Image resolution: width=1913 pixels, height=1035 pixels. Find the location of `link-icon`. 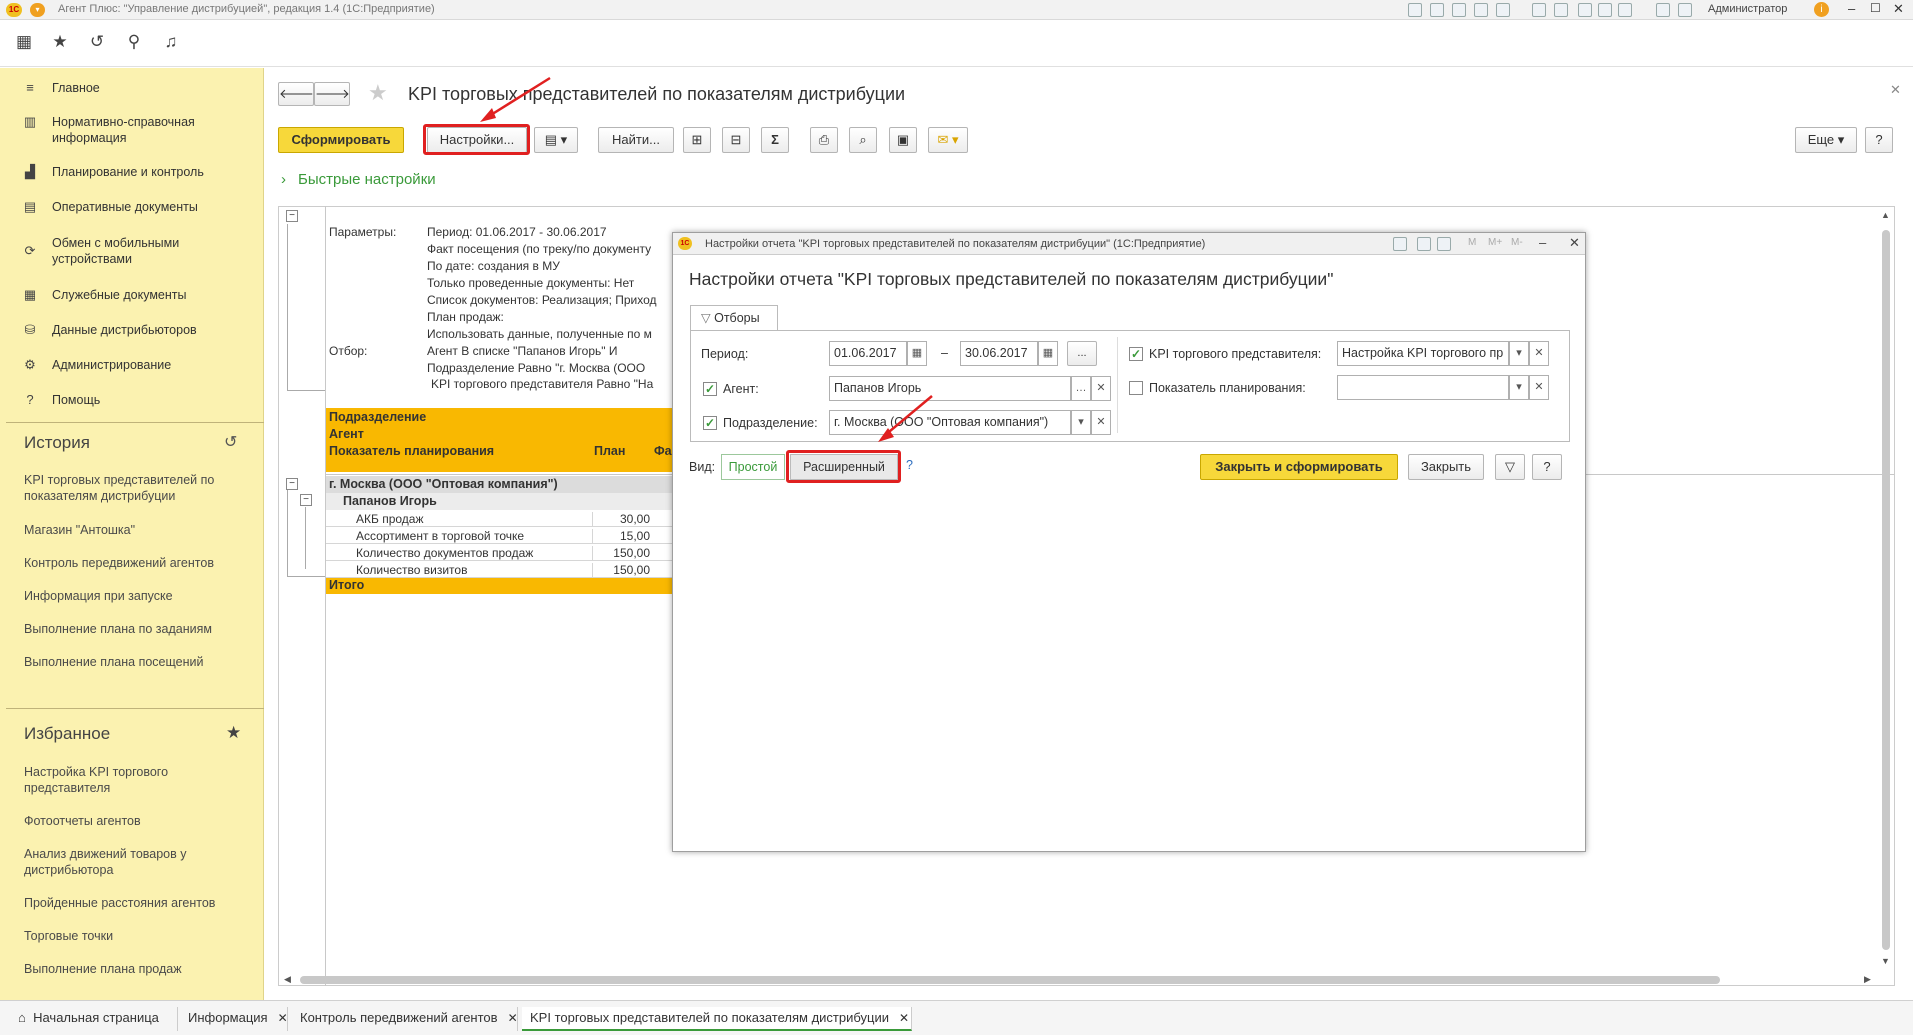

link-icon is located at coordinates (1481, 10).